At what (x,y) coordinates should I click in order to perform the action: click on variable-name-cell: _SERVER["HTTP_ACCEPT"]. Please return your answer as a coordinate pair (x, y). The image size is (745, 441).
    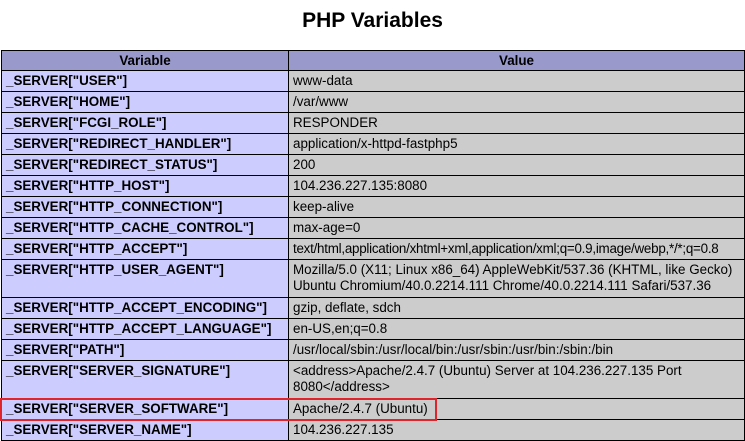
    Looking at the image, I should click on (145, 249).